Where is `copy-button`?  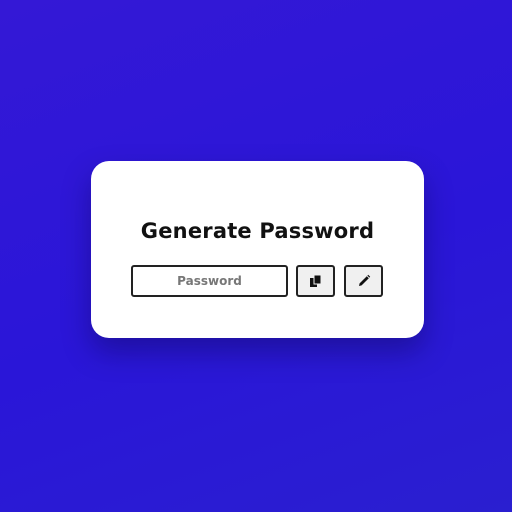 copy-button is located at coordinates (315, 281).